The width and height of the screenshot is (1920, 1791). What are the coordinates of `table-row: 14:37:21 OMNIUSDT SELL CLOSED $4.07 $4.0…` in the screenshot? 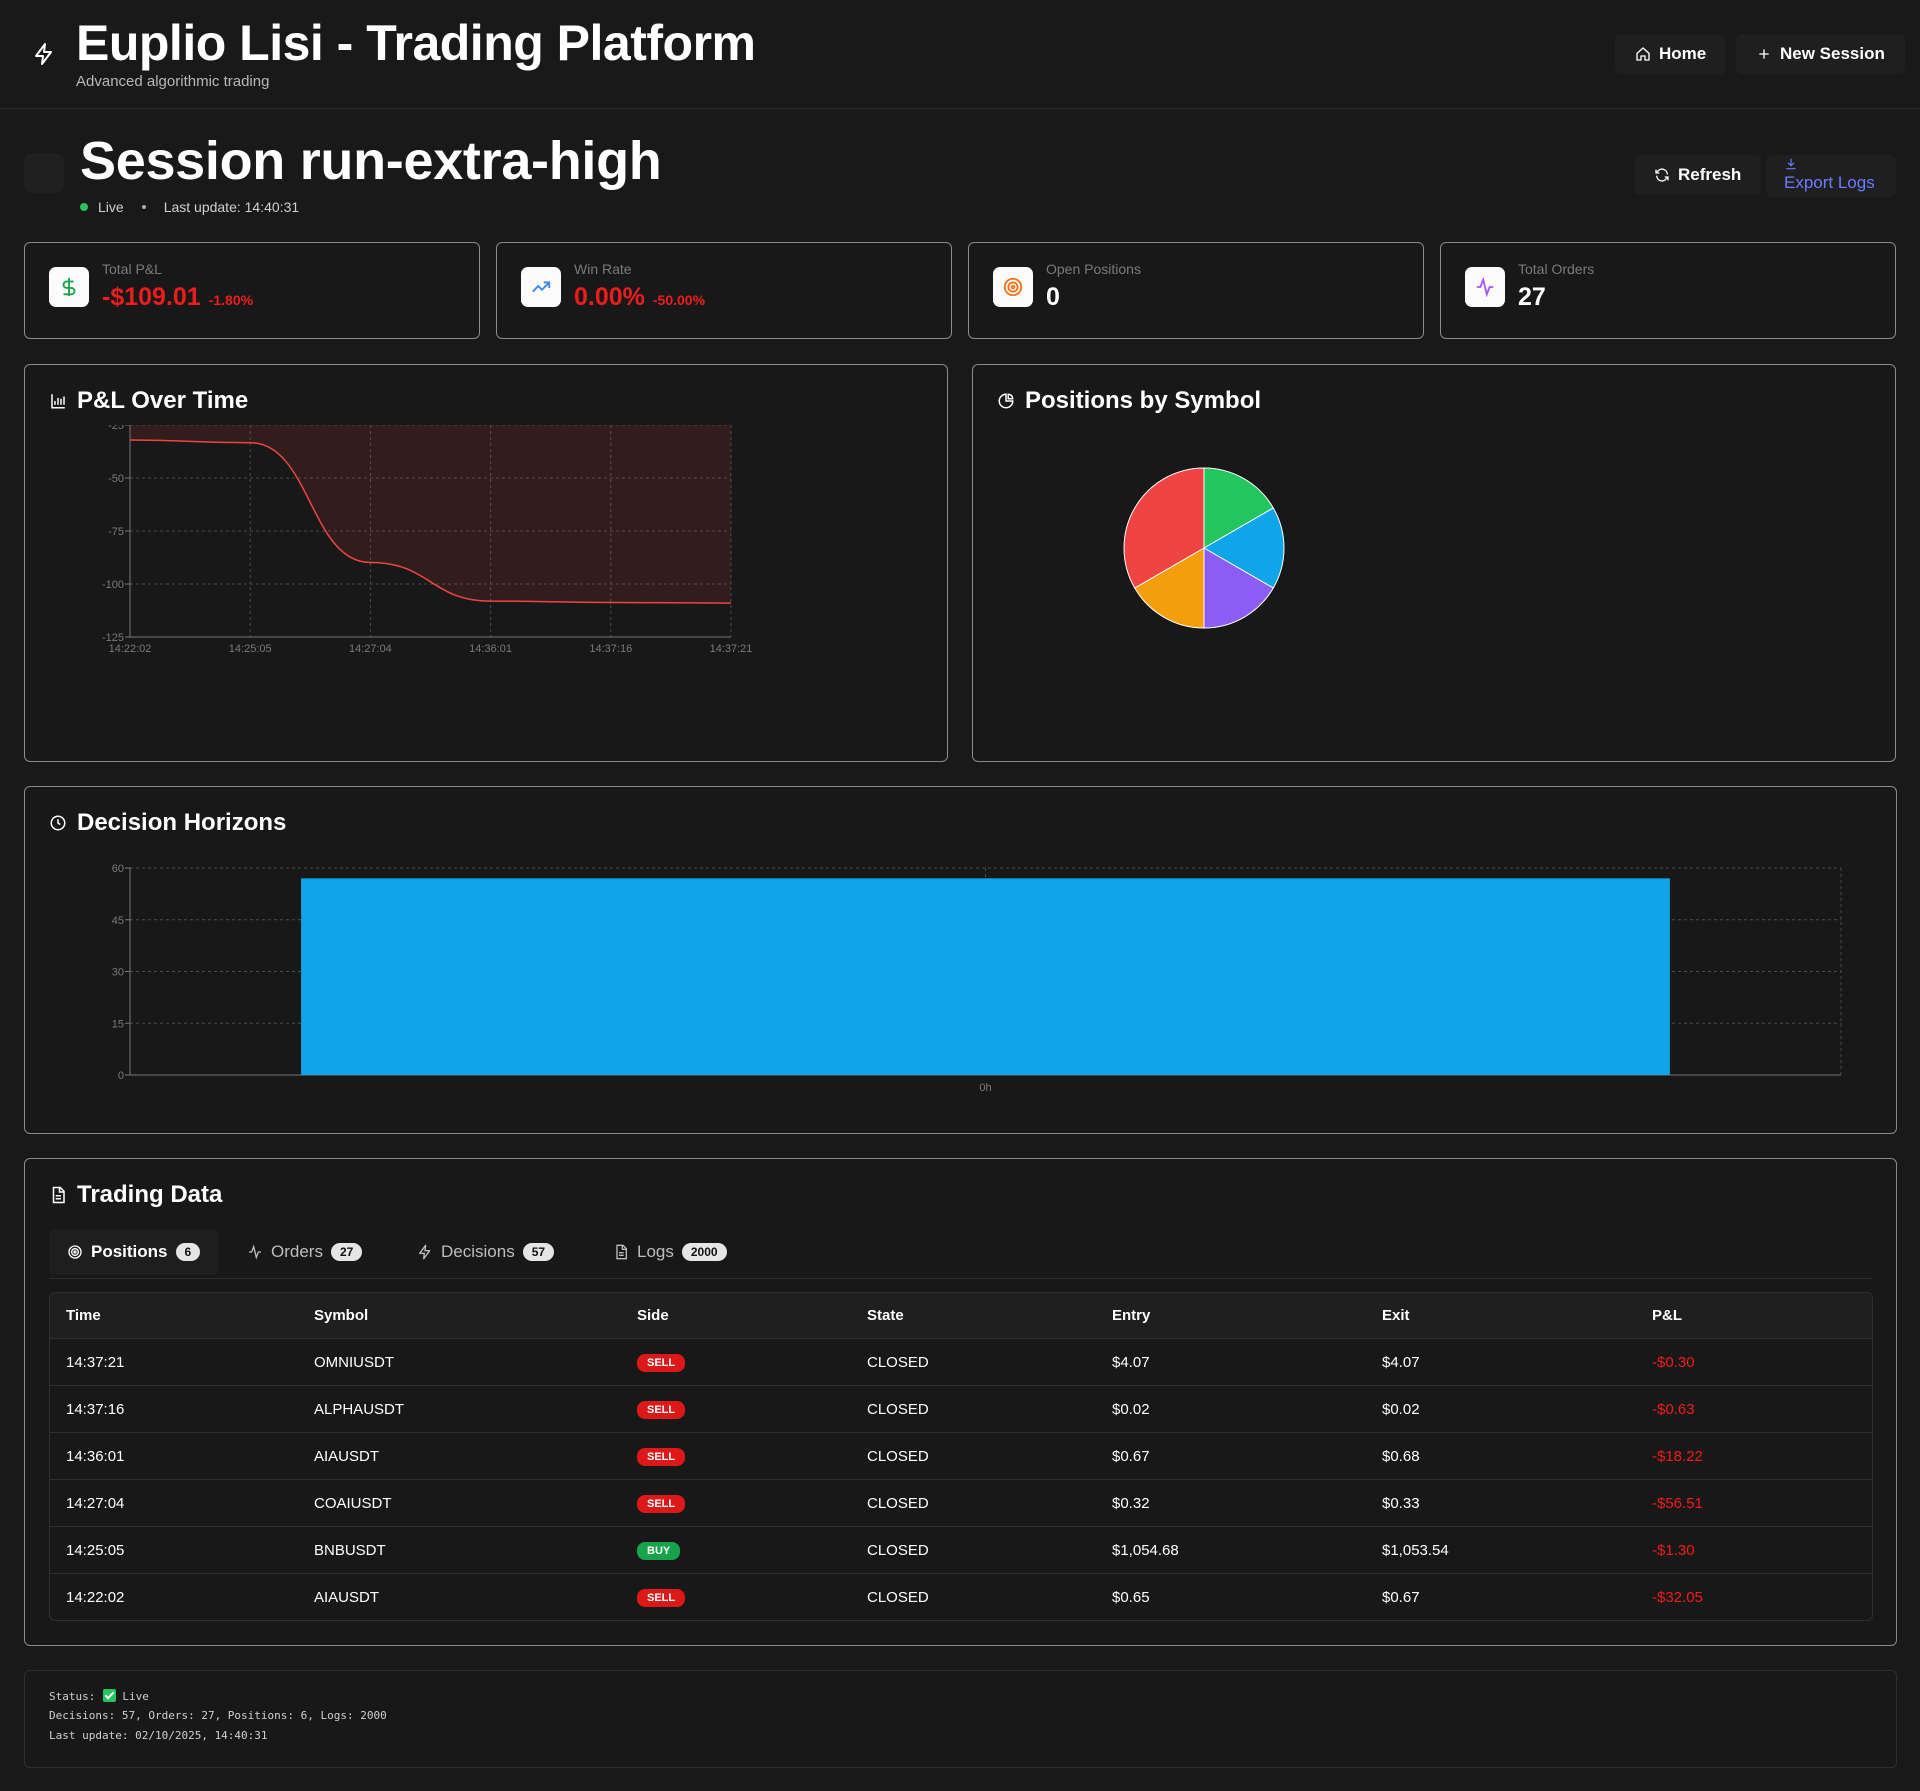 It's located at (961, 1361).